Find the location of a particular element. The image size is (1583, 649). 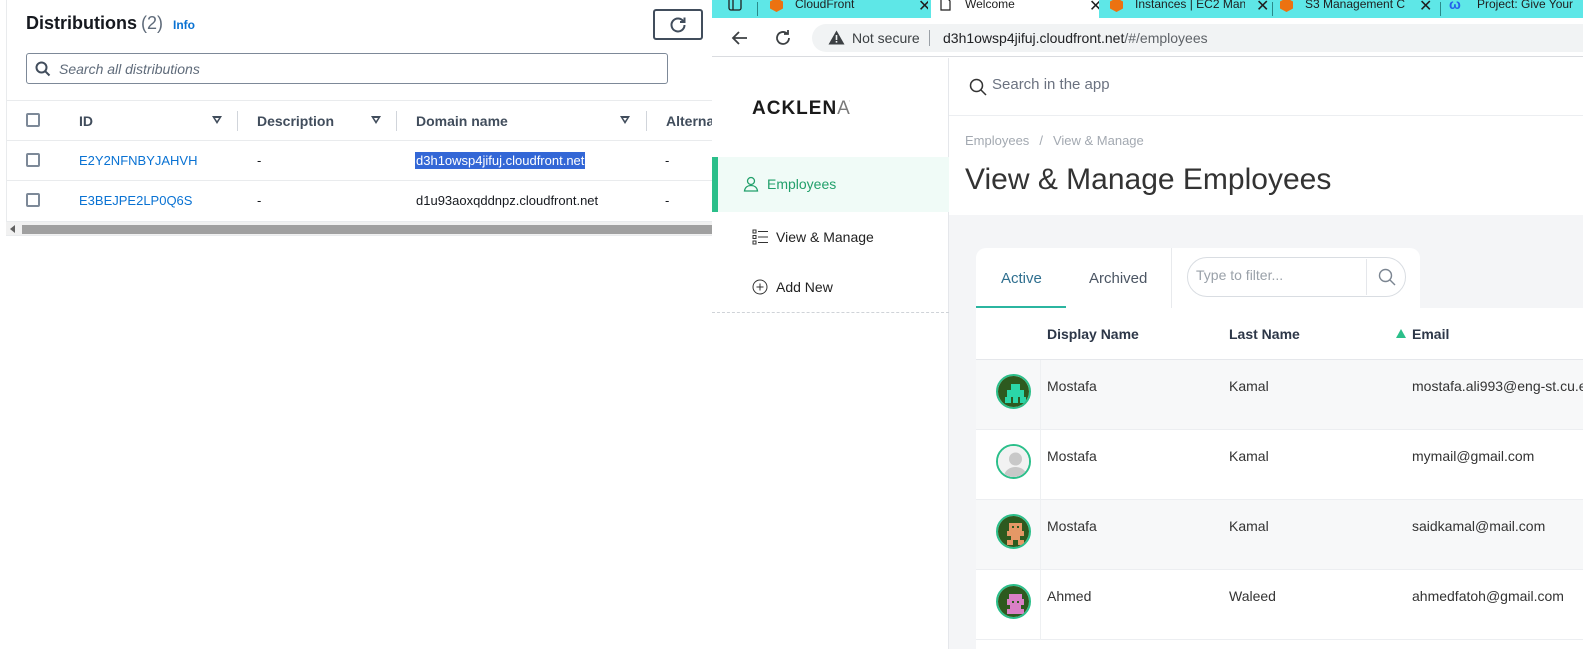

sidebar-item-view-manage: View & Manage is located at coordinates (830, 237).